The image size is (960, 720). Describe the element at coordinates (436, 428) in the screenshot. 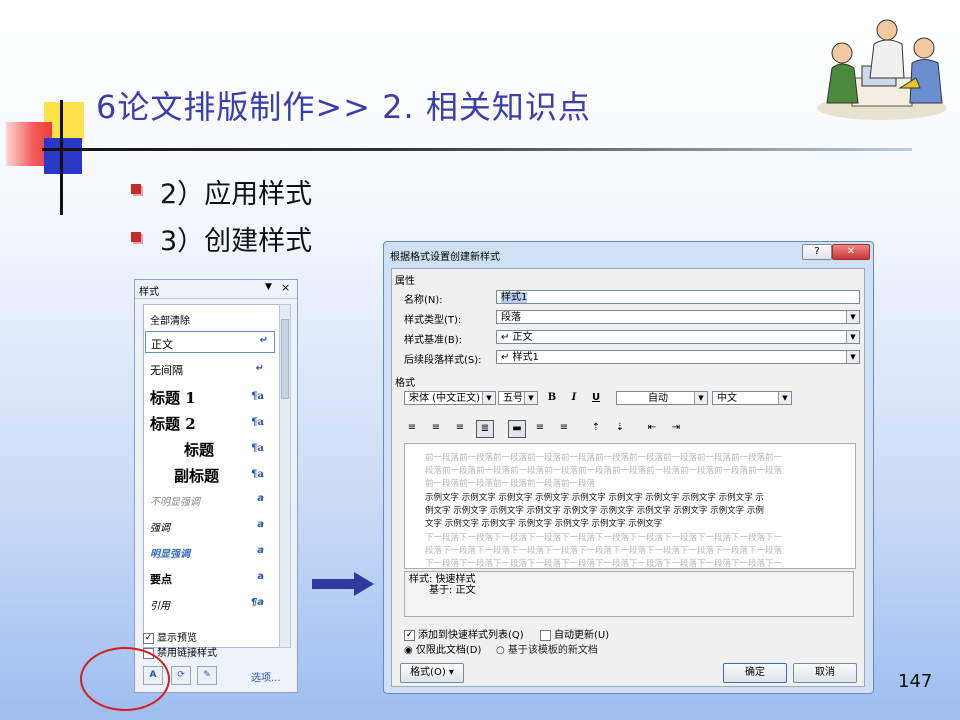

I see `align-center-icon: ≡` at that location.